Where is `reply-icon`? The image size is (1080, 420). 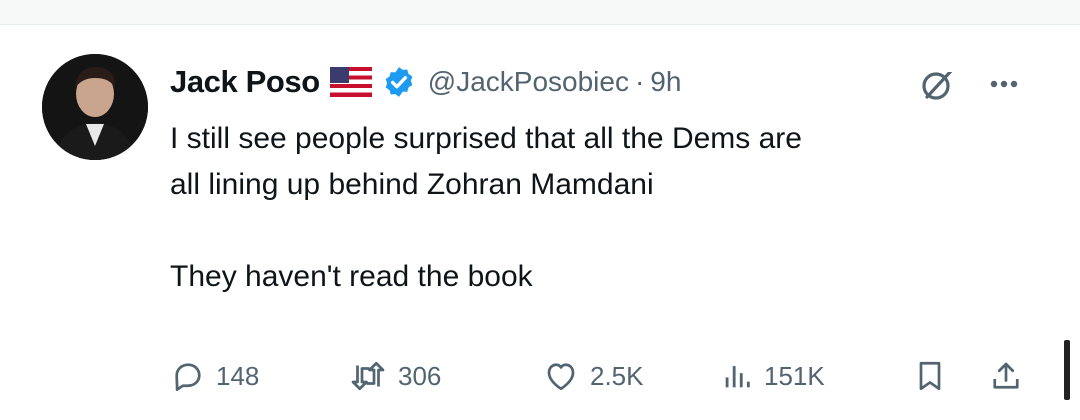 reply-icon is located at coordinates (188, 376).